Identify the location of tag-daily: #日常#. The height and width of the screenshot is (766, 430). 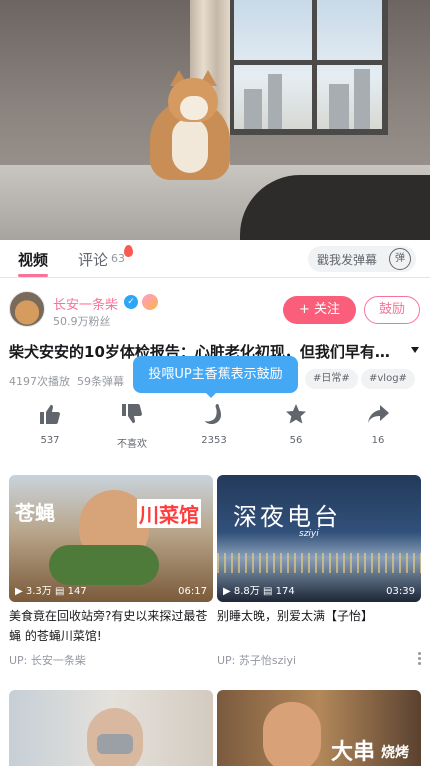
(331, 379).